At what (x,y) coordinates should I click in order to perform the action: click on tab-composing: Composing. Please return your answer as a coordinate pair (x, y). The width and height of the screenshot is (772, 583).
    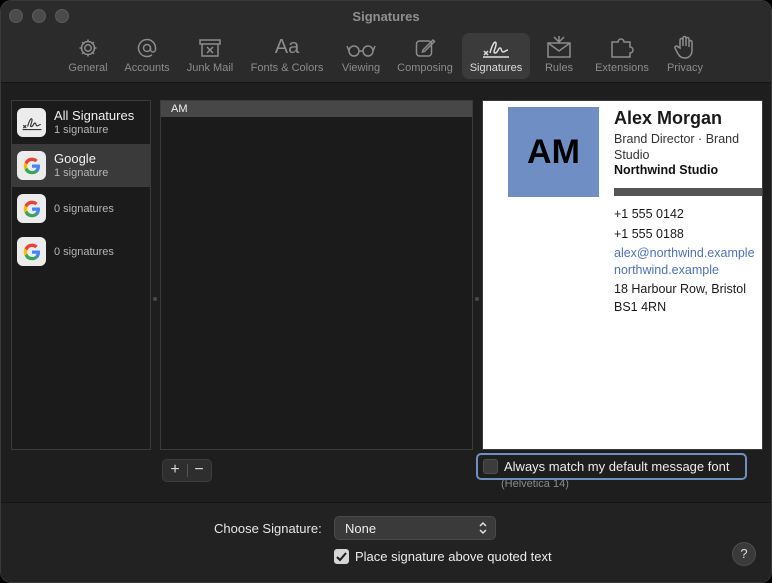
    Looking at the image, I should click on (425, 56).